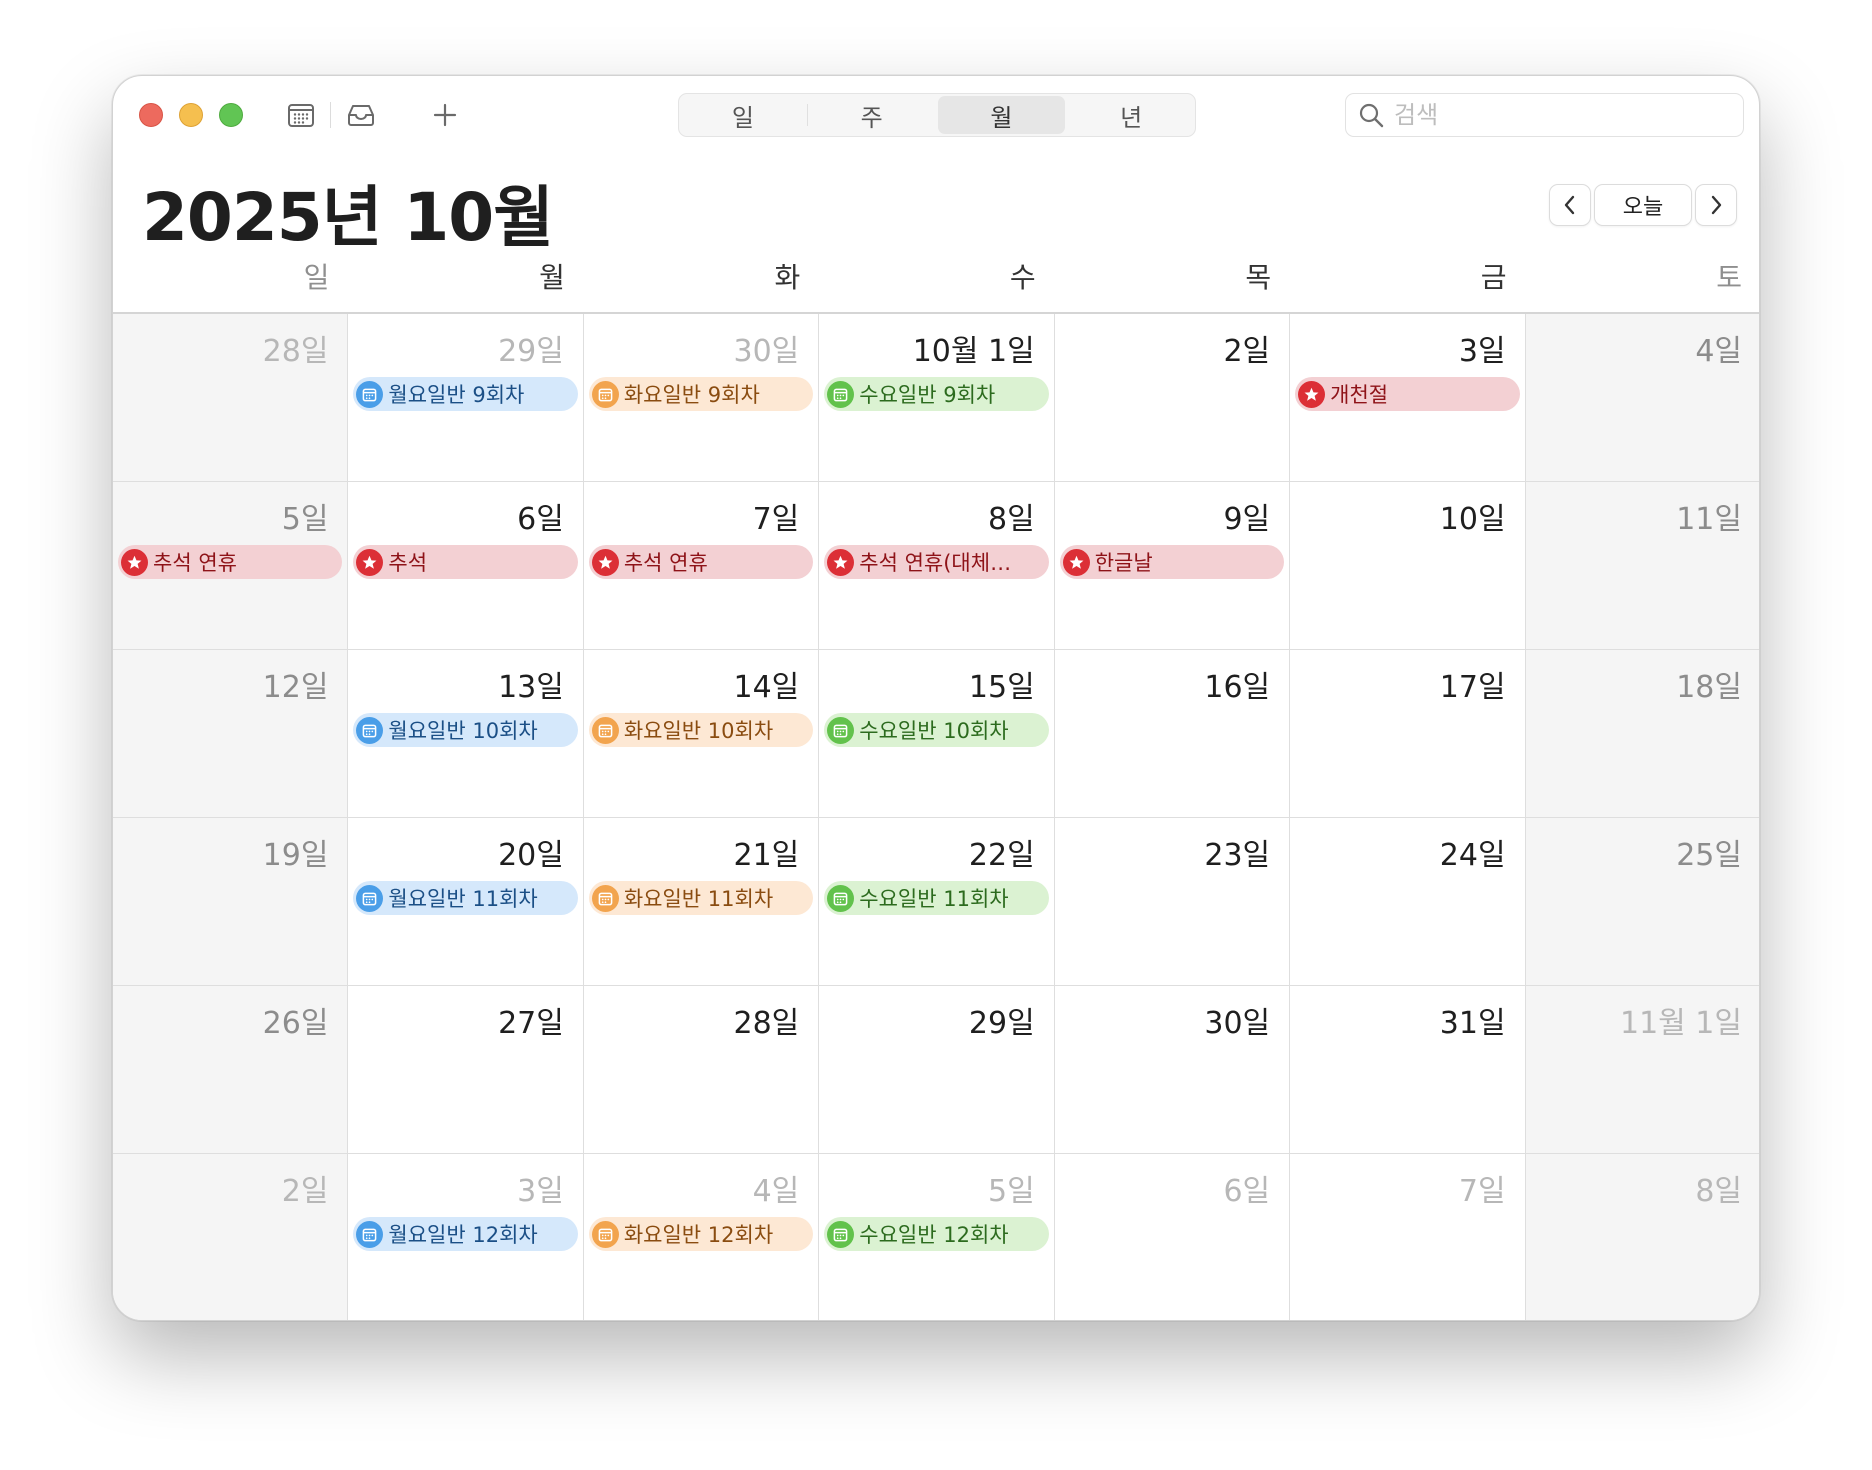 The height and width of the screenshot is (1470, 1872). What do you see at coordinates (973, 351) in the screenshot?
I see `day-number: 10월 1일` at bounding box center [973, 351].